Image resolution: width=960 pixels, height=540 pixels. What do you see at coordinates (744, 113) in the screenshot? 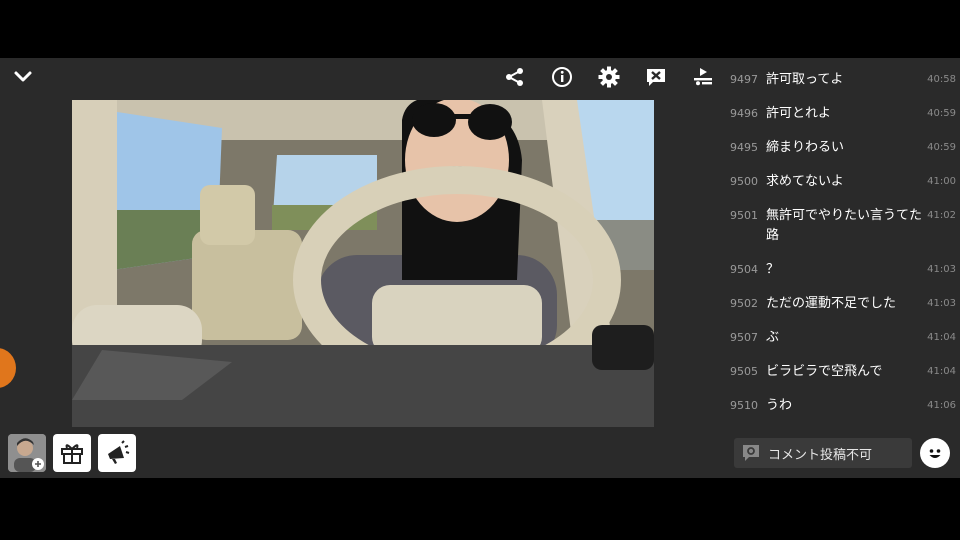
I see `comment-number: 9496` at bounding box center [744, 113].